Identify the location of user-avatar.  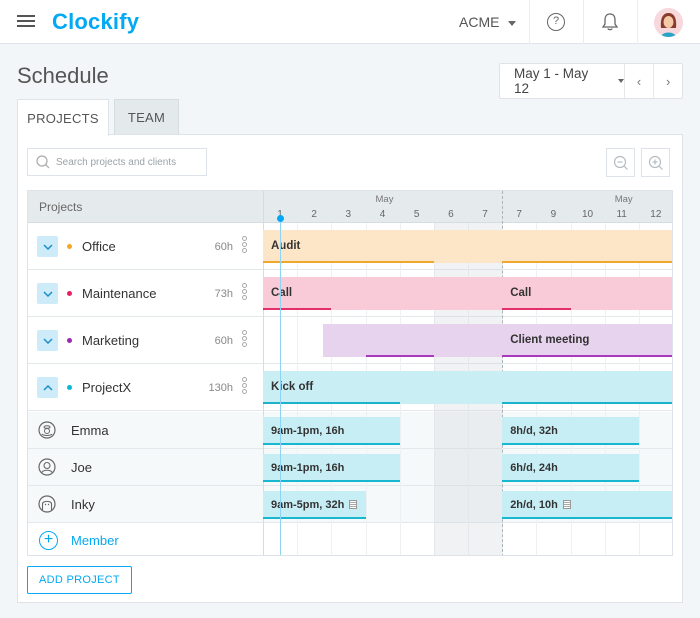
(668, 22).